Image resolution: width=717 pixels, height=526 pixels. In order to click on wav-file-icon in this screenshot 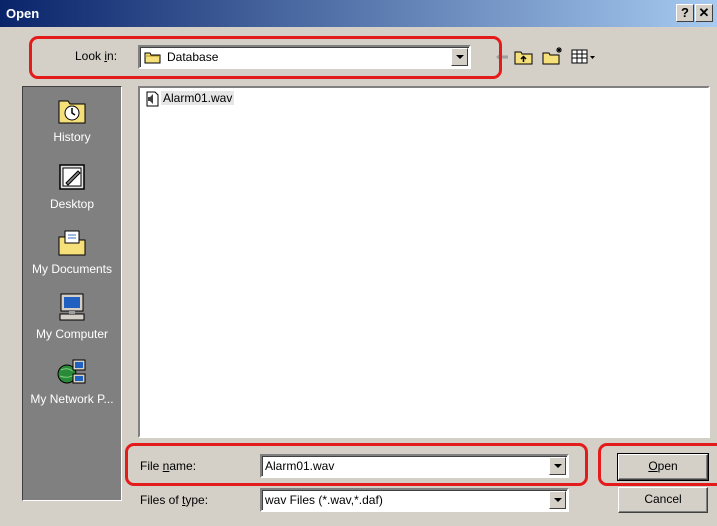, I will do `click(152, 99)`.